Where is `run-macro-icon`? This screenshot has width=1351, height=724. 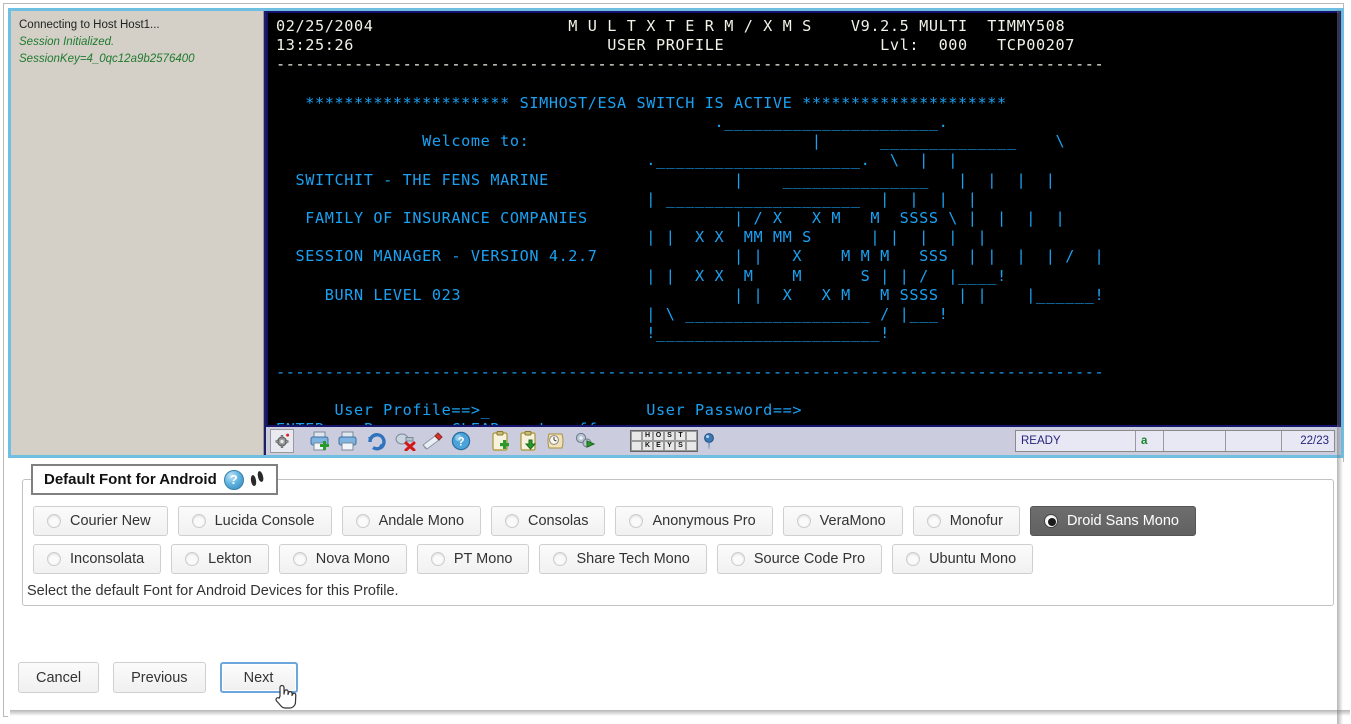 run-macro-icon is located at coordinates (585, 441).